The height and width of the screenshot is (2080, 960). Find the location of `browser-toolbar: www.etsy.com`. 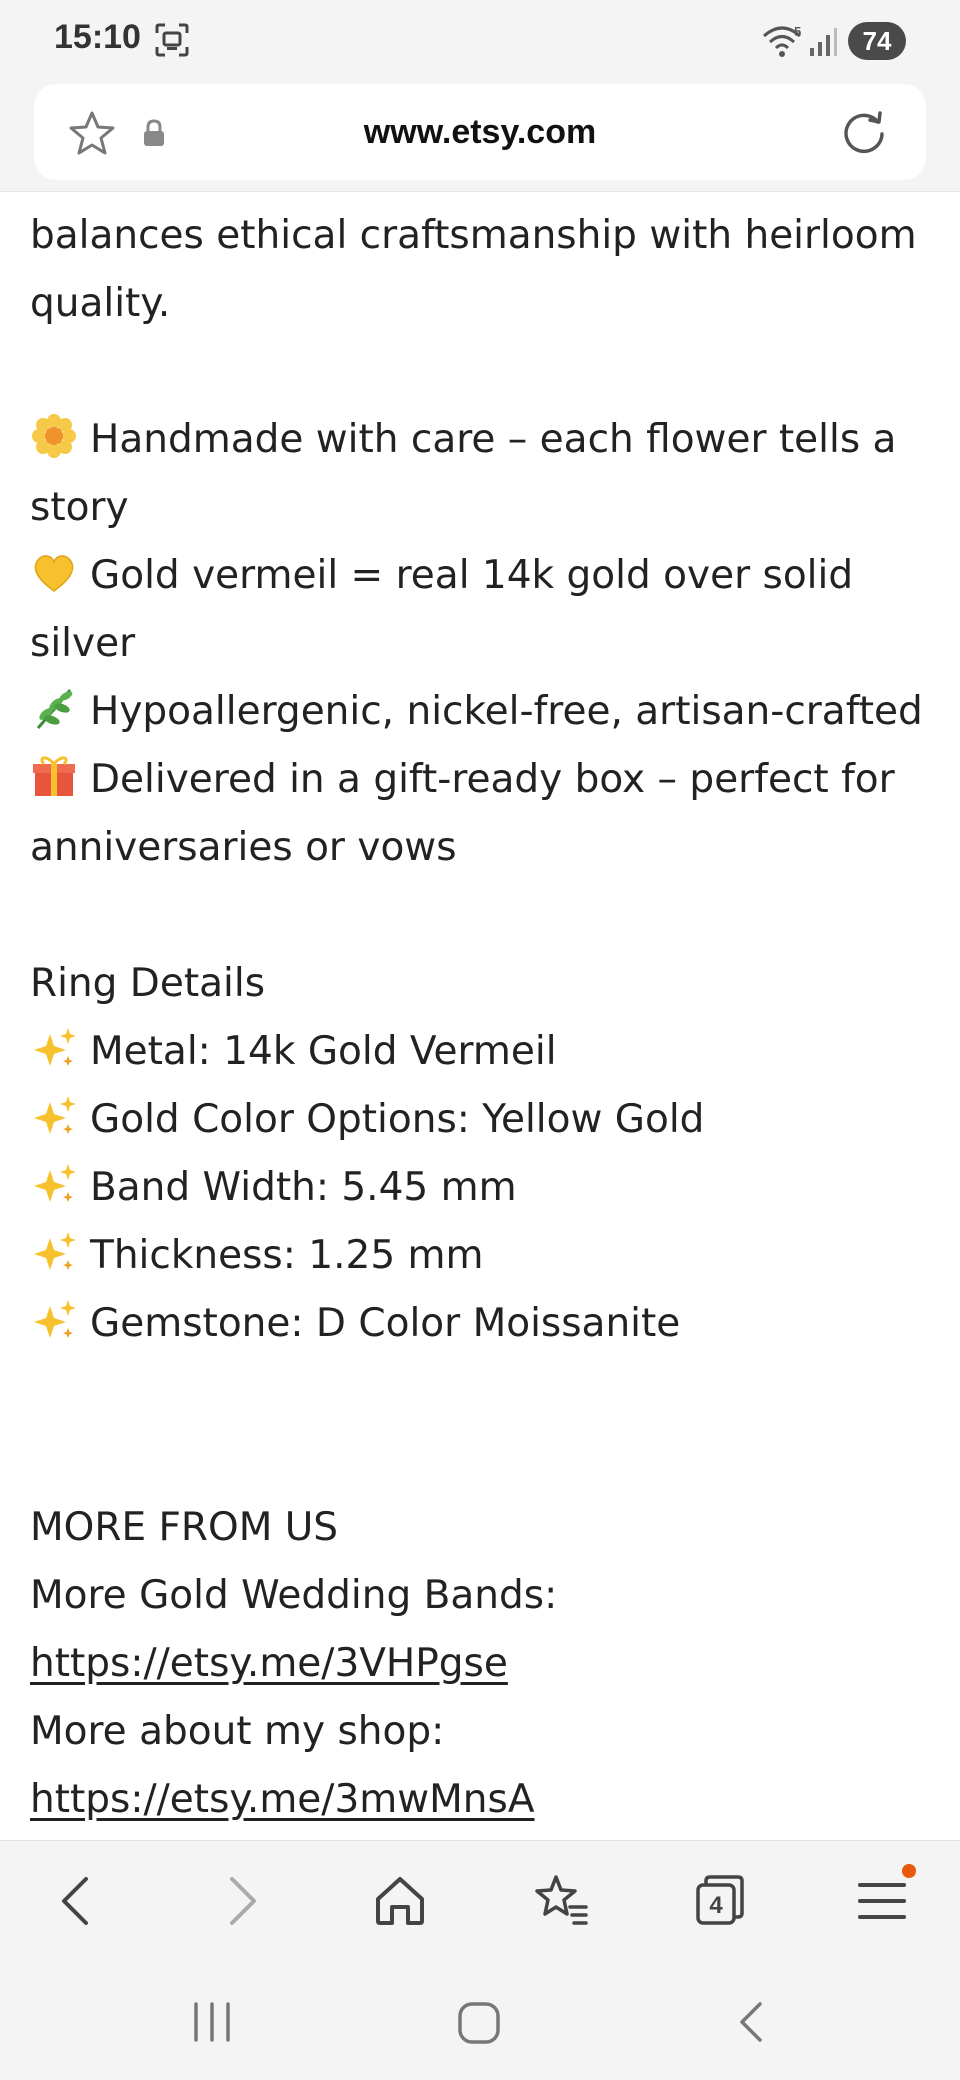

browser-toolbar: www.etsy.com is located at coordinates (480, 138).